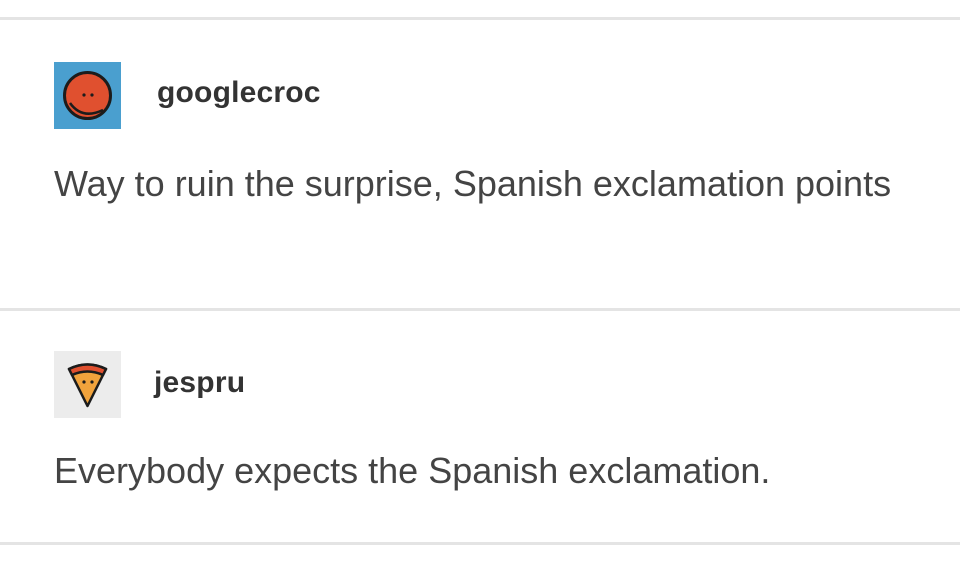  I want to click on pizza-slice-icon, so click(87, 384).